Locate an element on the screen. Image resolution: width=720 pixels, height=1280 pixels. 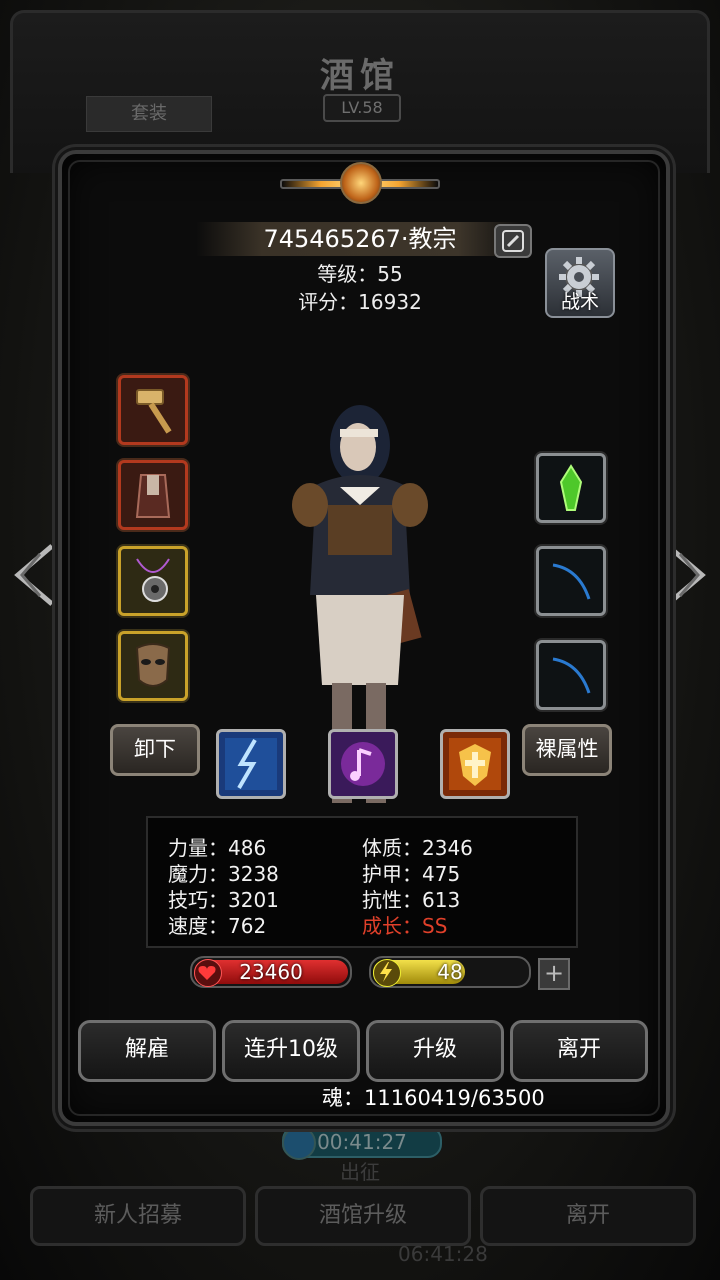
tavern-title: 酒馆 is located at coordinates (360, 76).